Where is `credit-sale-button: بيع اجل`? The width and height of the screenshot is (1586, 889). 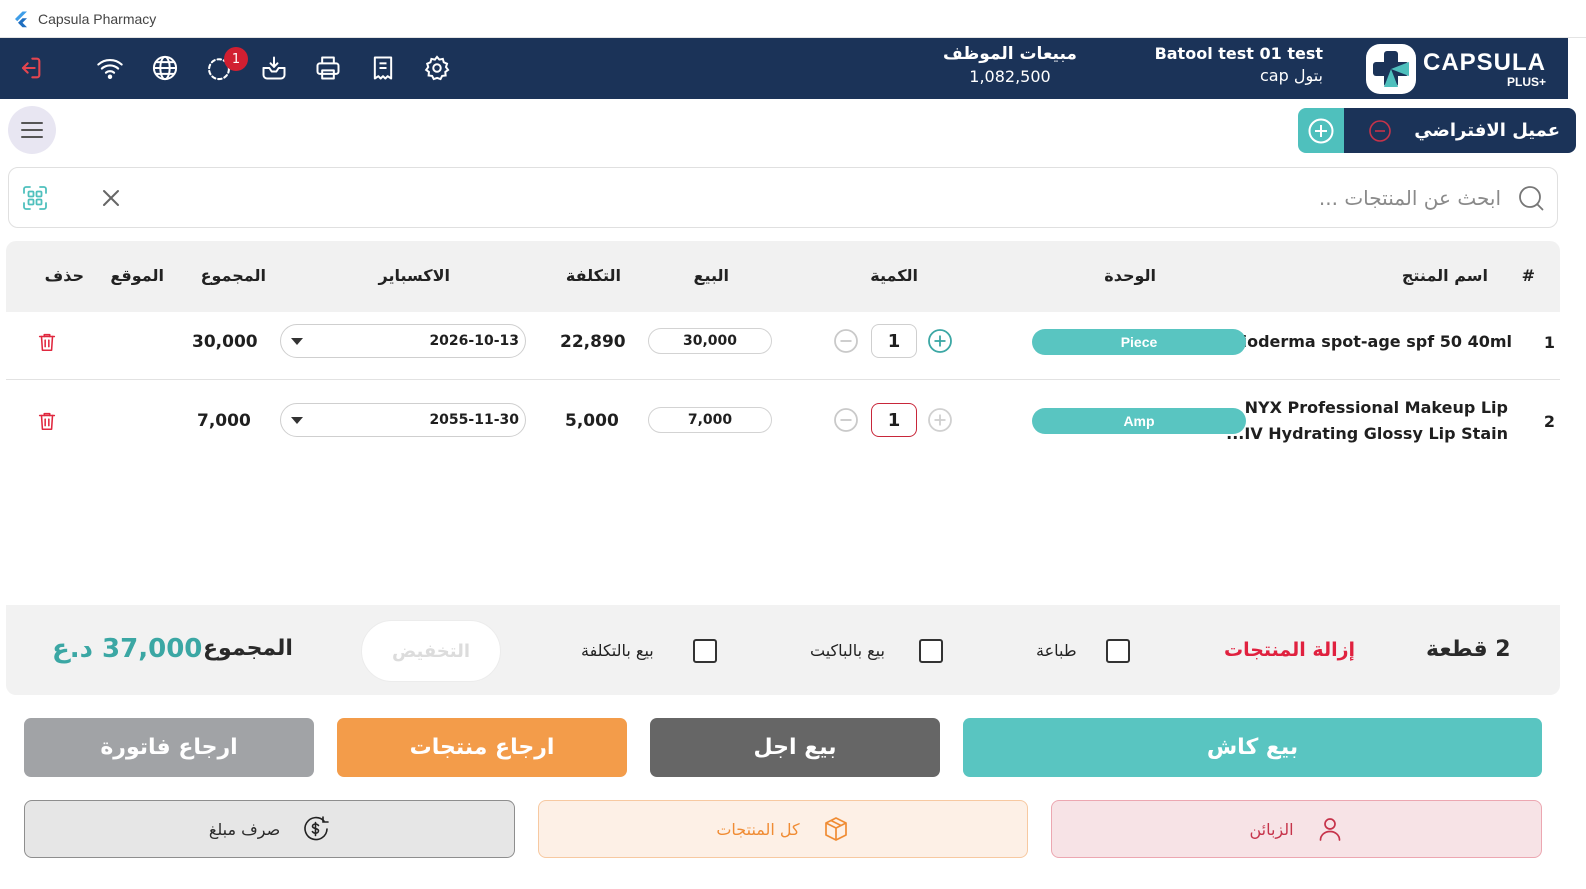
credit-sale-button: بيع اجل is located at coordinates (795, 747).